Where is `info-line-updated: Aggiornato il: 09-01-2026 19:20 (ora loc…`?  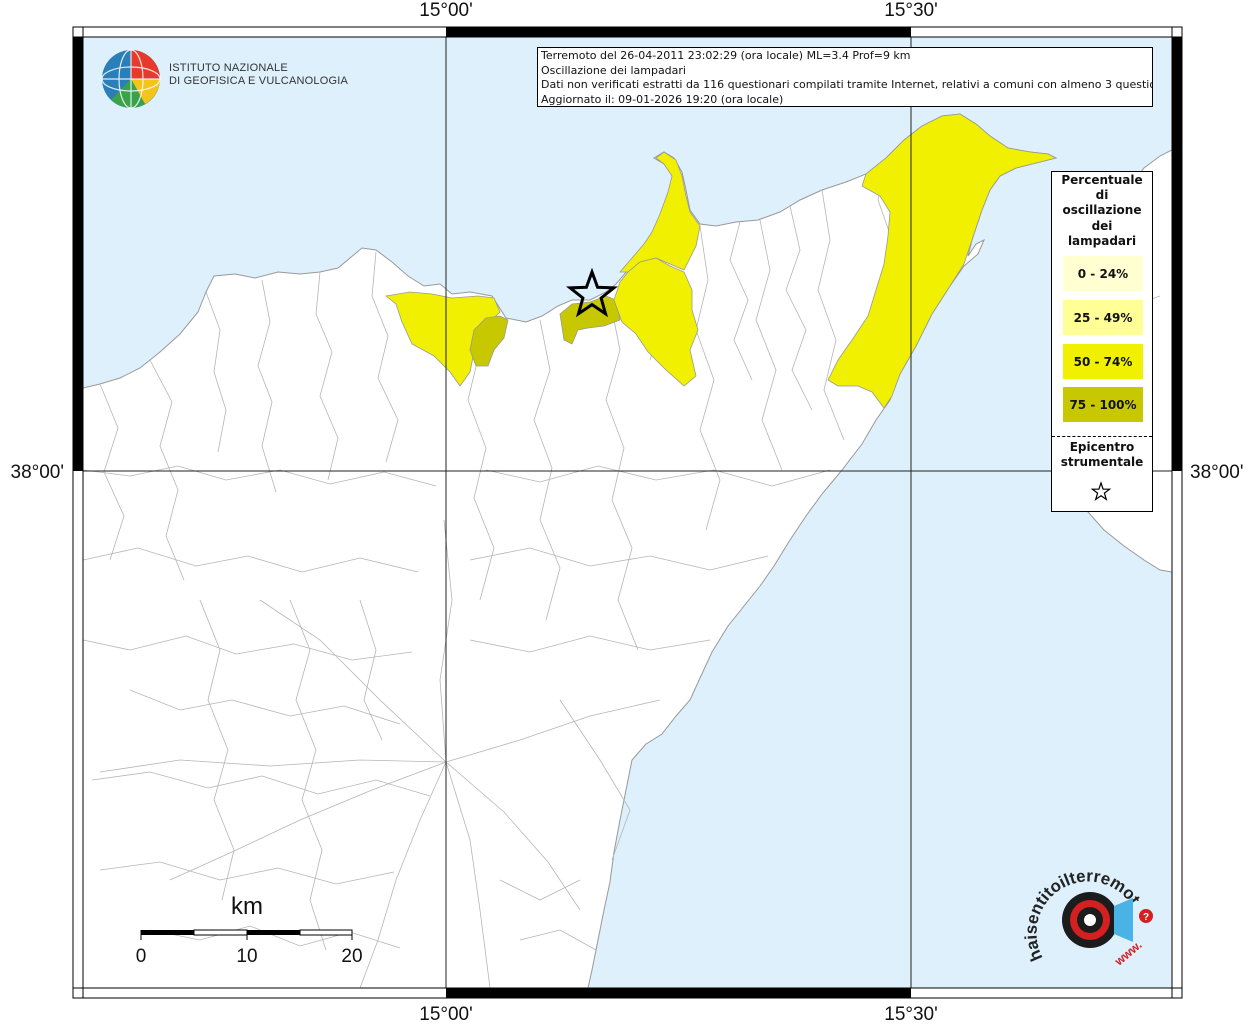 info-line-updated: Aggiornato il: 09-01-2026 19:20 (ora loc… is located at coordinates (662, 99).